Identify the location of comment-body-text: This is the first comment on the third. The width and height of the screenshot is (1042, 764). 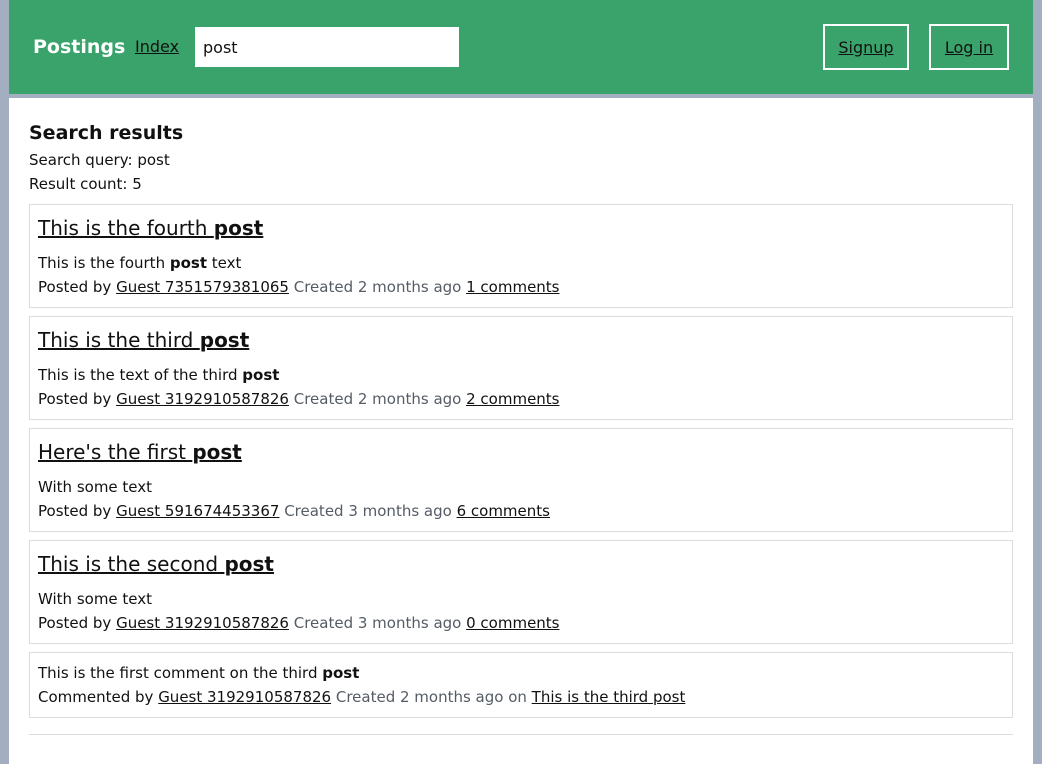
(180, 673).